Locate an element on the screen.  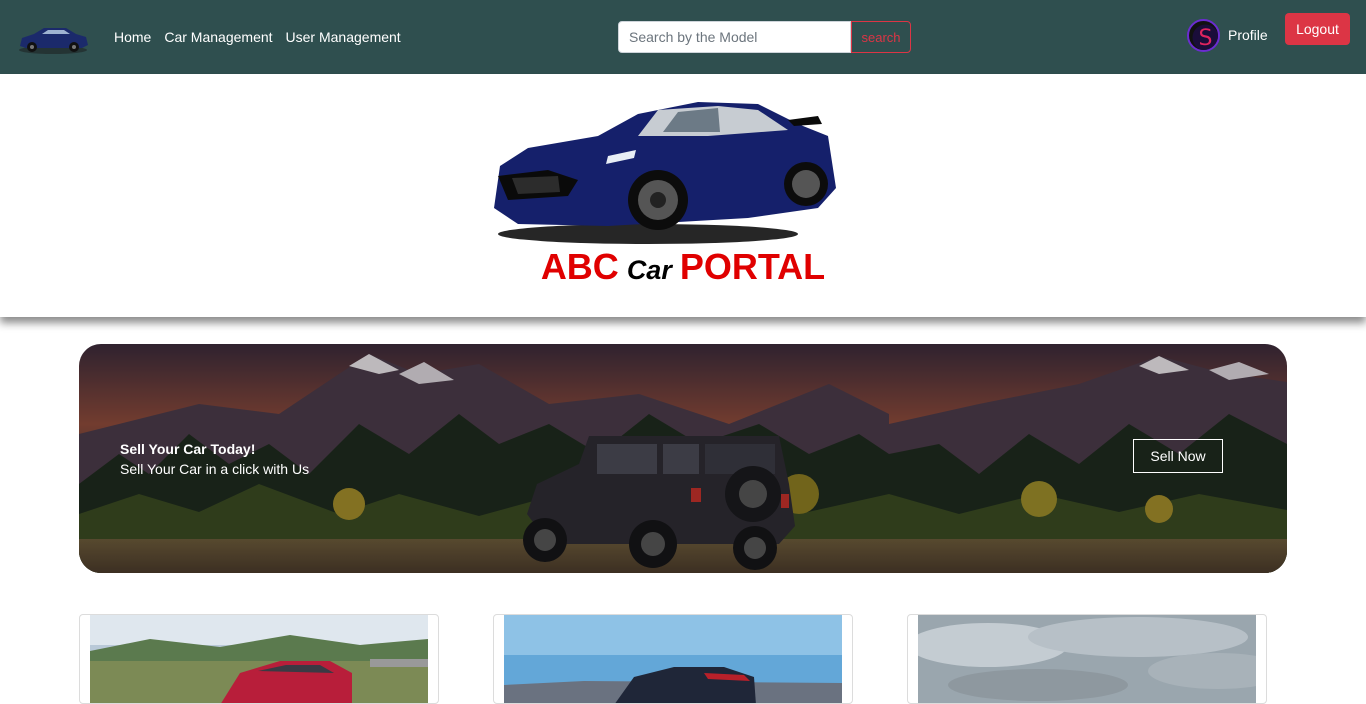
search-form: search is located at coordinates (764, 37).